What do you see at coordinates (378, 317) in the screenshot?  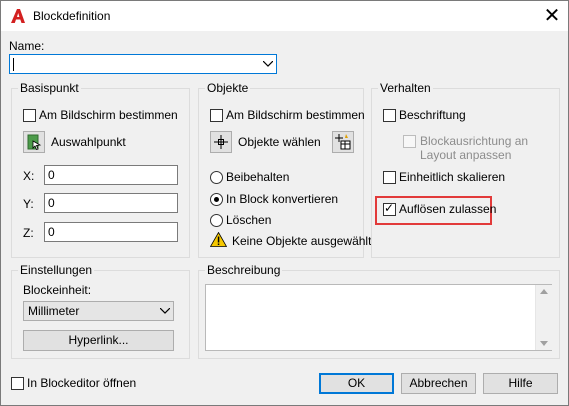 I see `description-textarea` at bounding box center [378, 317].